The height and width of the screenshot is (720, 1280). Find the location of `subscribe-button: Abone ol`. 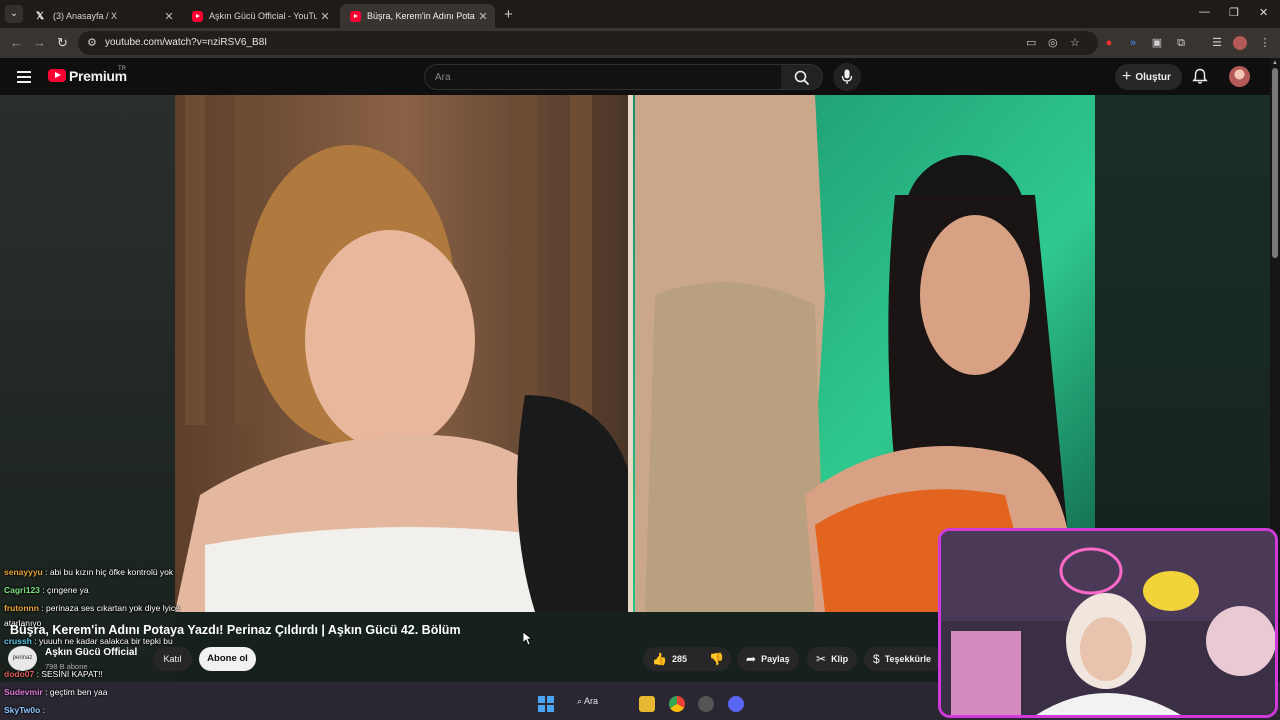

subscribe-button: Abone ol is located at coordinates (227, 659).